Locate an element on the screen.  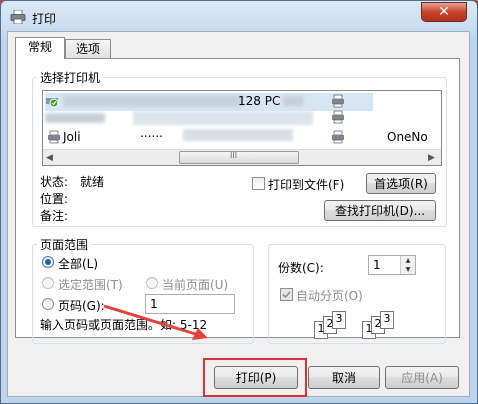
comment-label: 备注: is located at coordinates (54, 216).